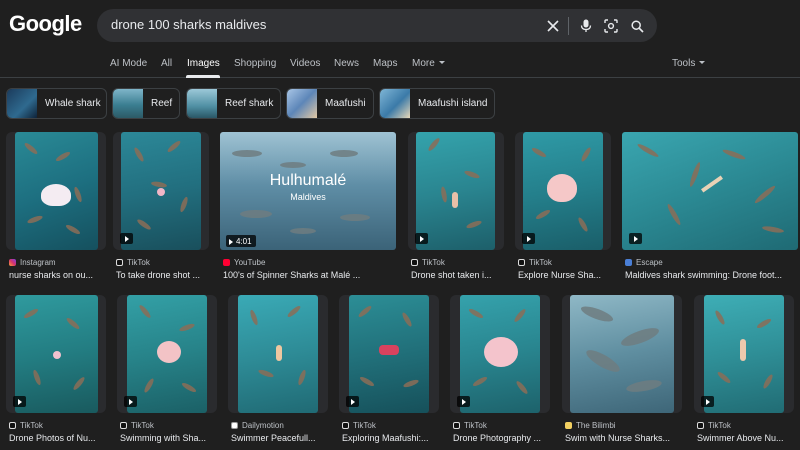  I want to click on chip-whale-shark: Whale shark, so click(56, 103).